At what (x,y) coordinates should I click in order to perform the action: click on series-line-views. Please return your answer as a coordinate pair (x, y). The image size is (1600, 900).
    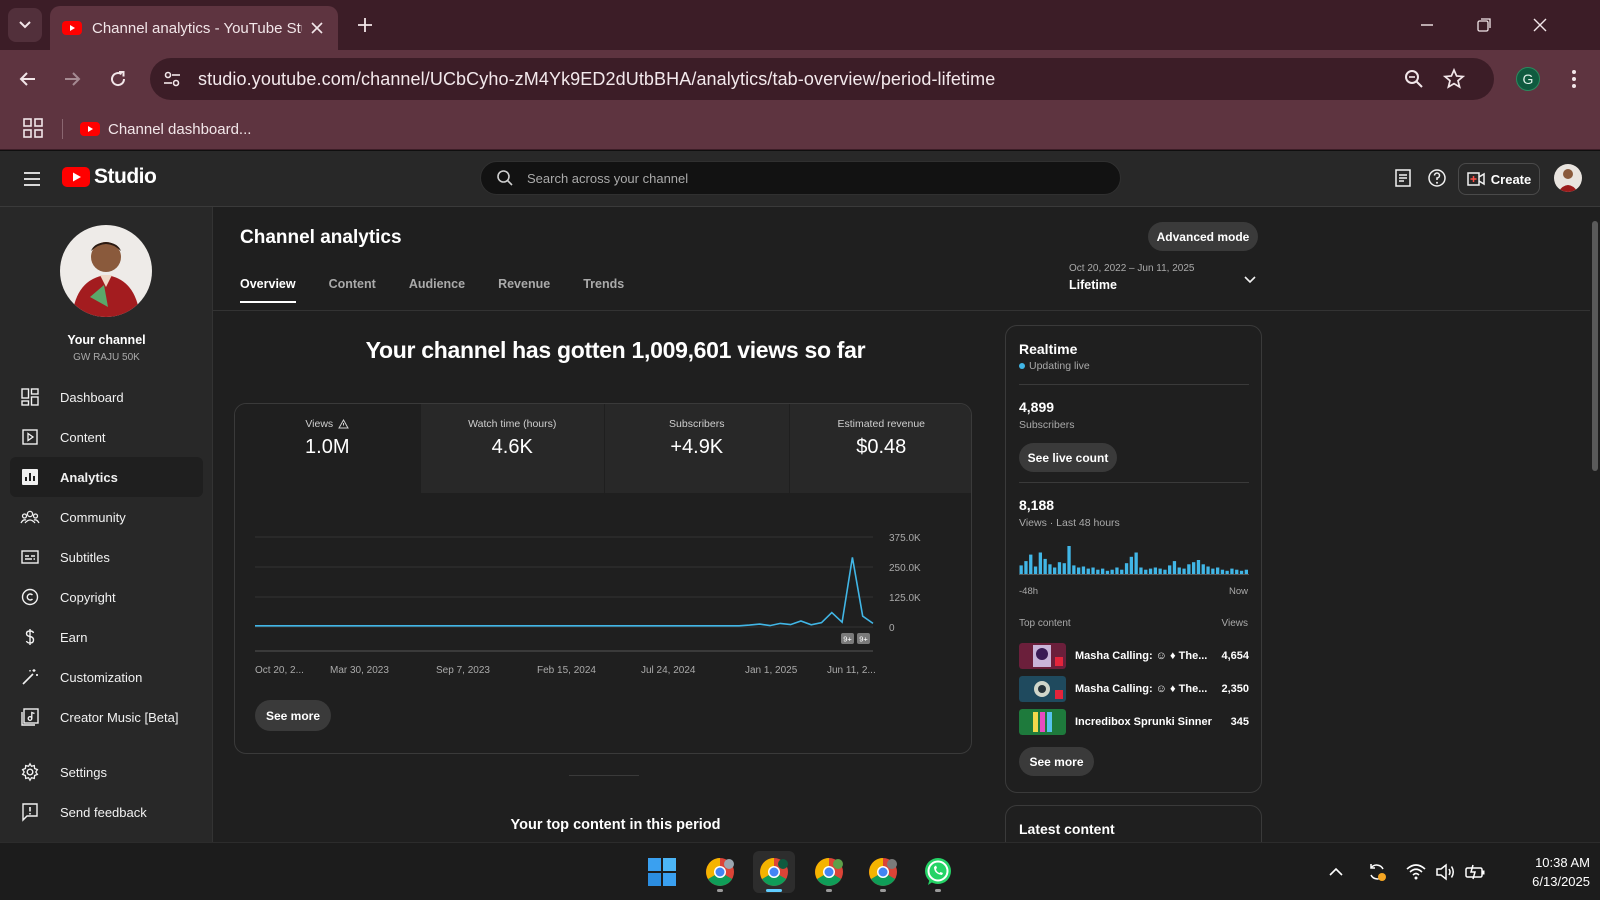
    Looking at the image, I should click on (564, 592).